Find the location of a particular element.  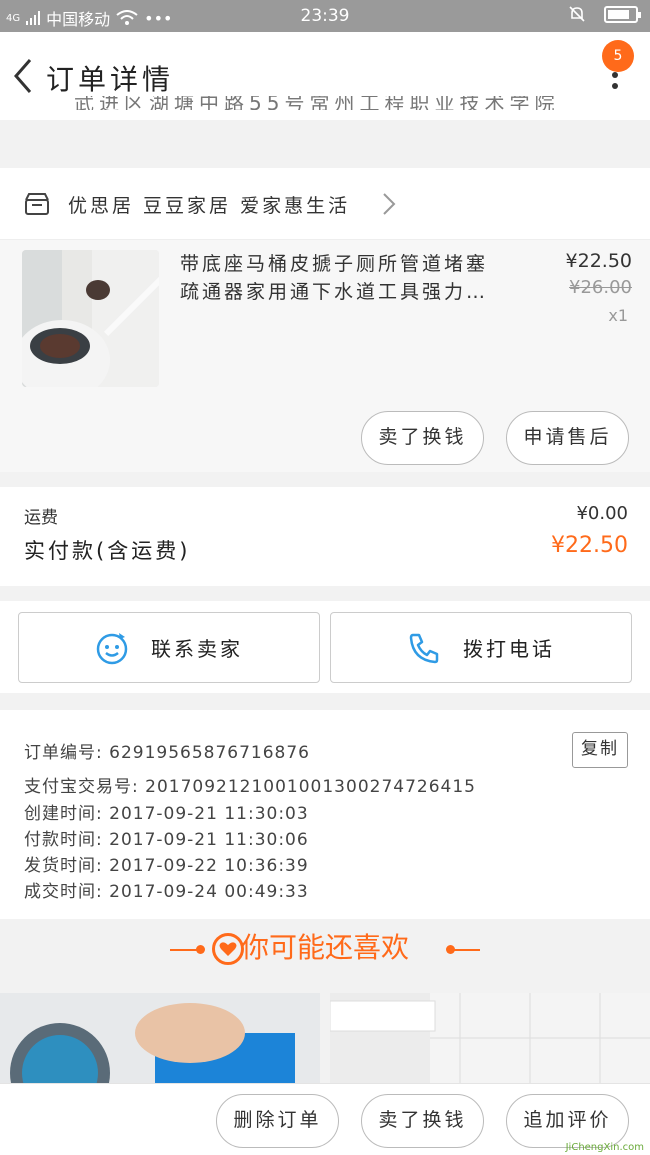

bottom-action-bar: 删除订单 卖了换钱 追加评价 JiChengXin.com is located at coordinates (325, 1119).